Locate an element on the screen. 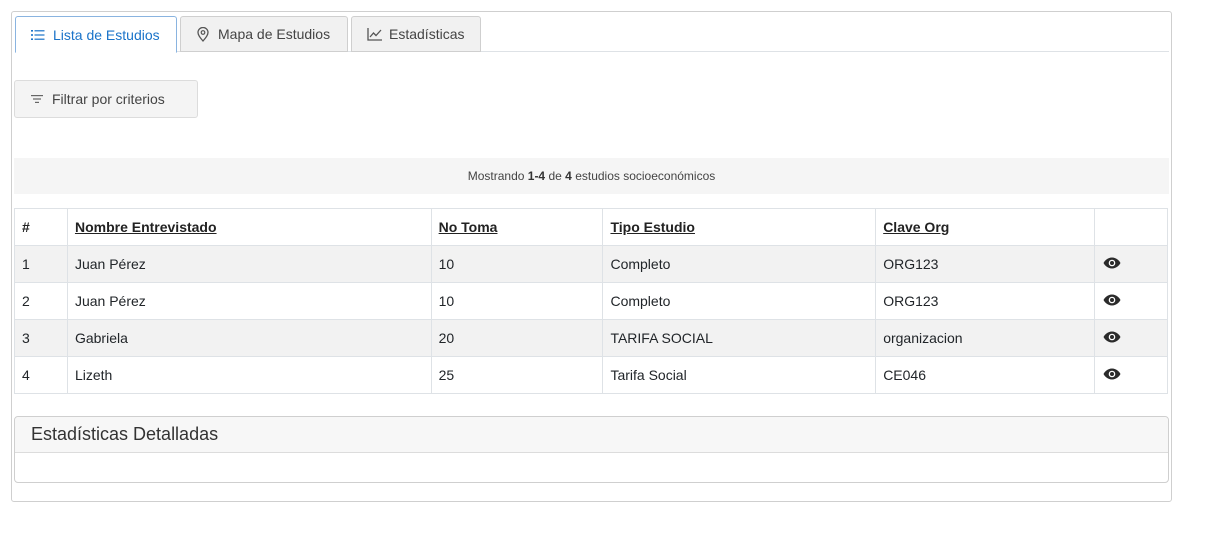 This screenshot has width=1216, height=543. header-tipo-estudio: Tipo Estudio is located at coordinates (739, 227).